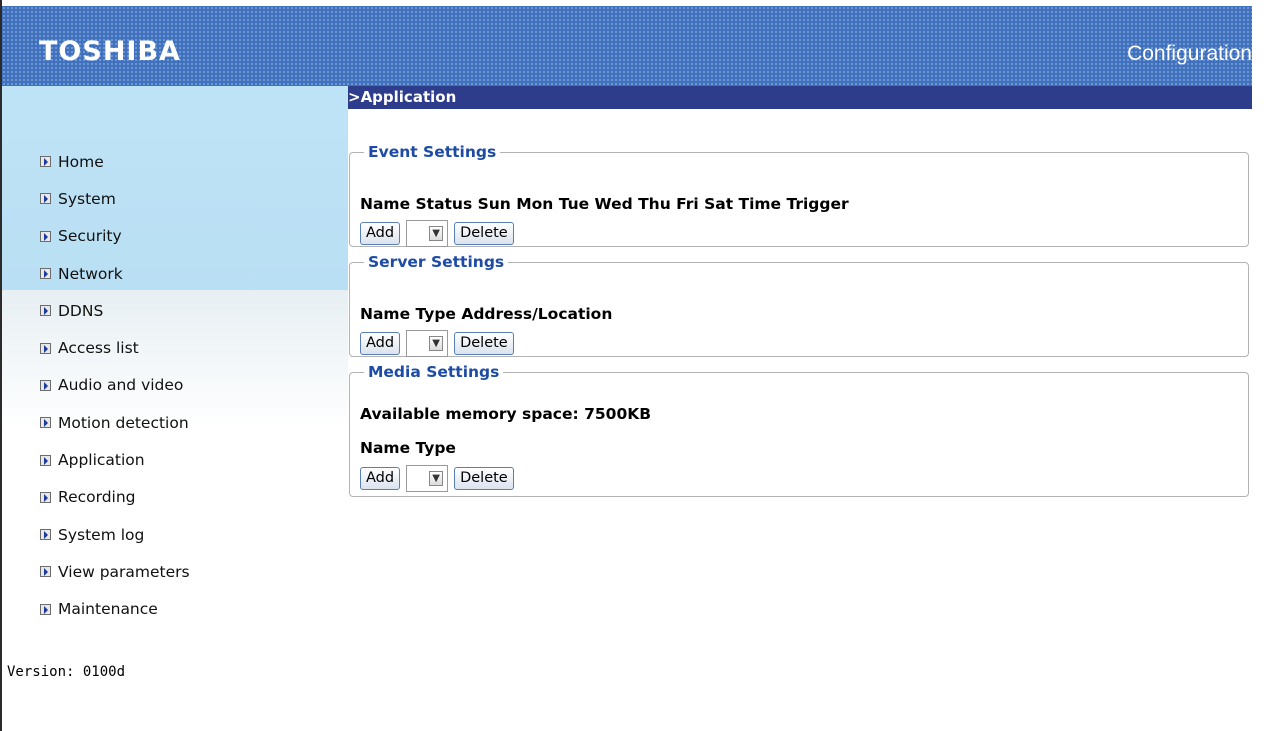 Image resolution: width=1271 pixels, height=731 pixels. What do you see at coordinates (115, 310) in the screenshot?
I see `sidebar-item-ddns: DDNS` at bounding box center [115, 310].